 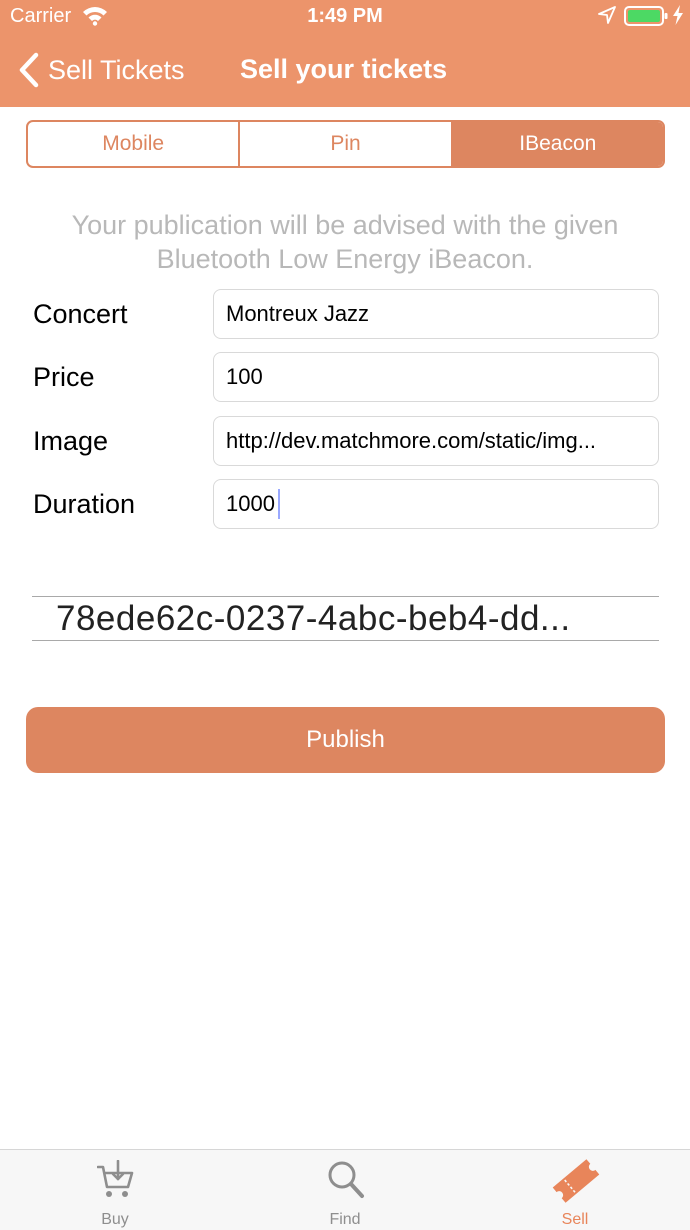 I want to click on back-button: Sell Tickets, so click(x=101, y=70).